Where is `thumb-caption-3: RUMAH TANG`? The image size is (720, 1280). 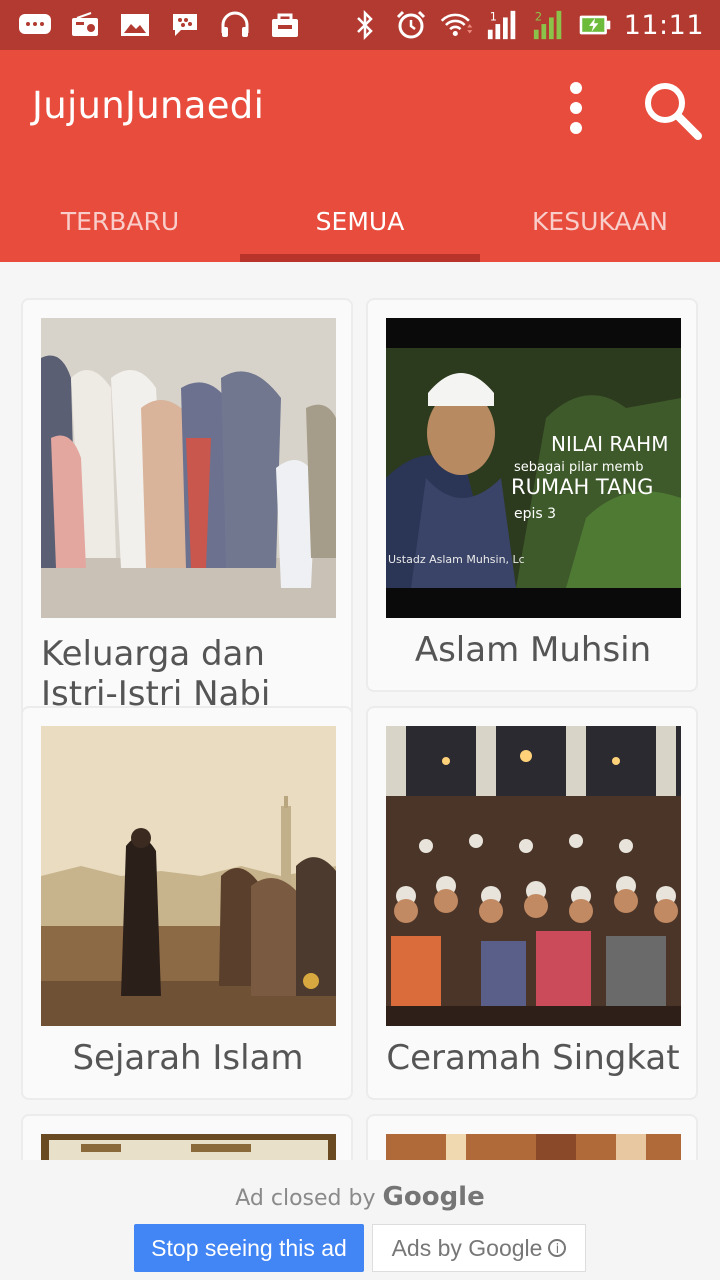
thumb-caption-3: RUMAH TANG is located at coordinates (582, 487).